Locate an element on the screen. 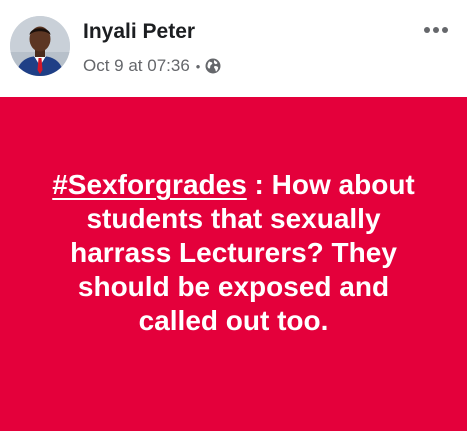  author-name: Inyali Peter is located at coordinates (139, 32).